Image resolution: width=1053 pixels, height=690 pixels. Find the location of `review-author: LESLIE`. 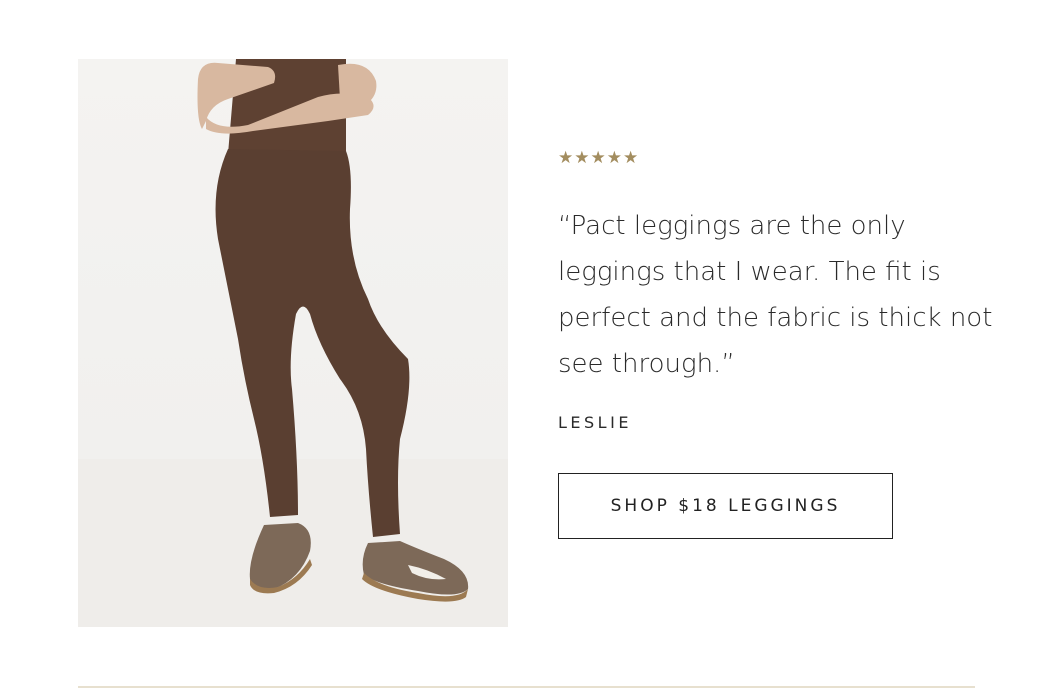

review-author: LESLIE is located at coordinates (595, 422).